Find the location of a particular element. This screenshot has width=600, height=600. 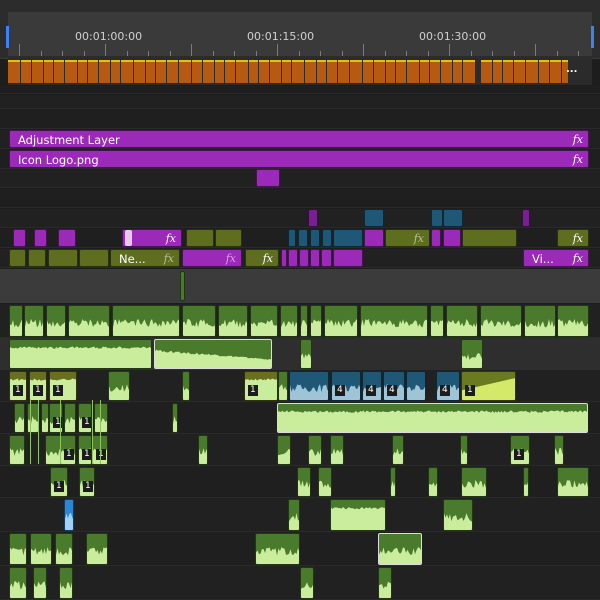

clip-purple-fx: fx is located at coordinates (212, 258).